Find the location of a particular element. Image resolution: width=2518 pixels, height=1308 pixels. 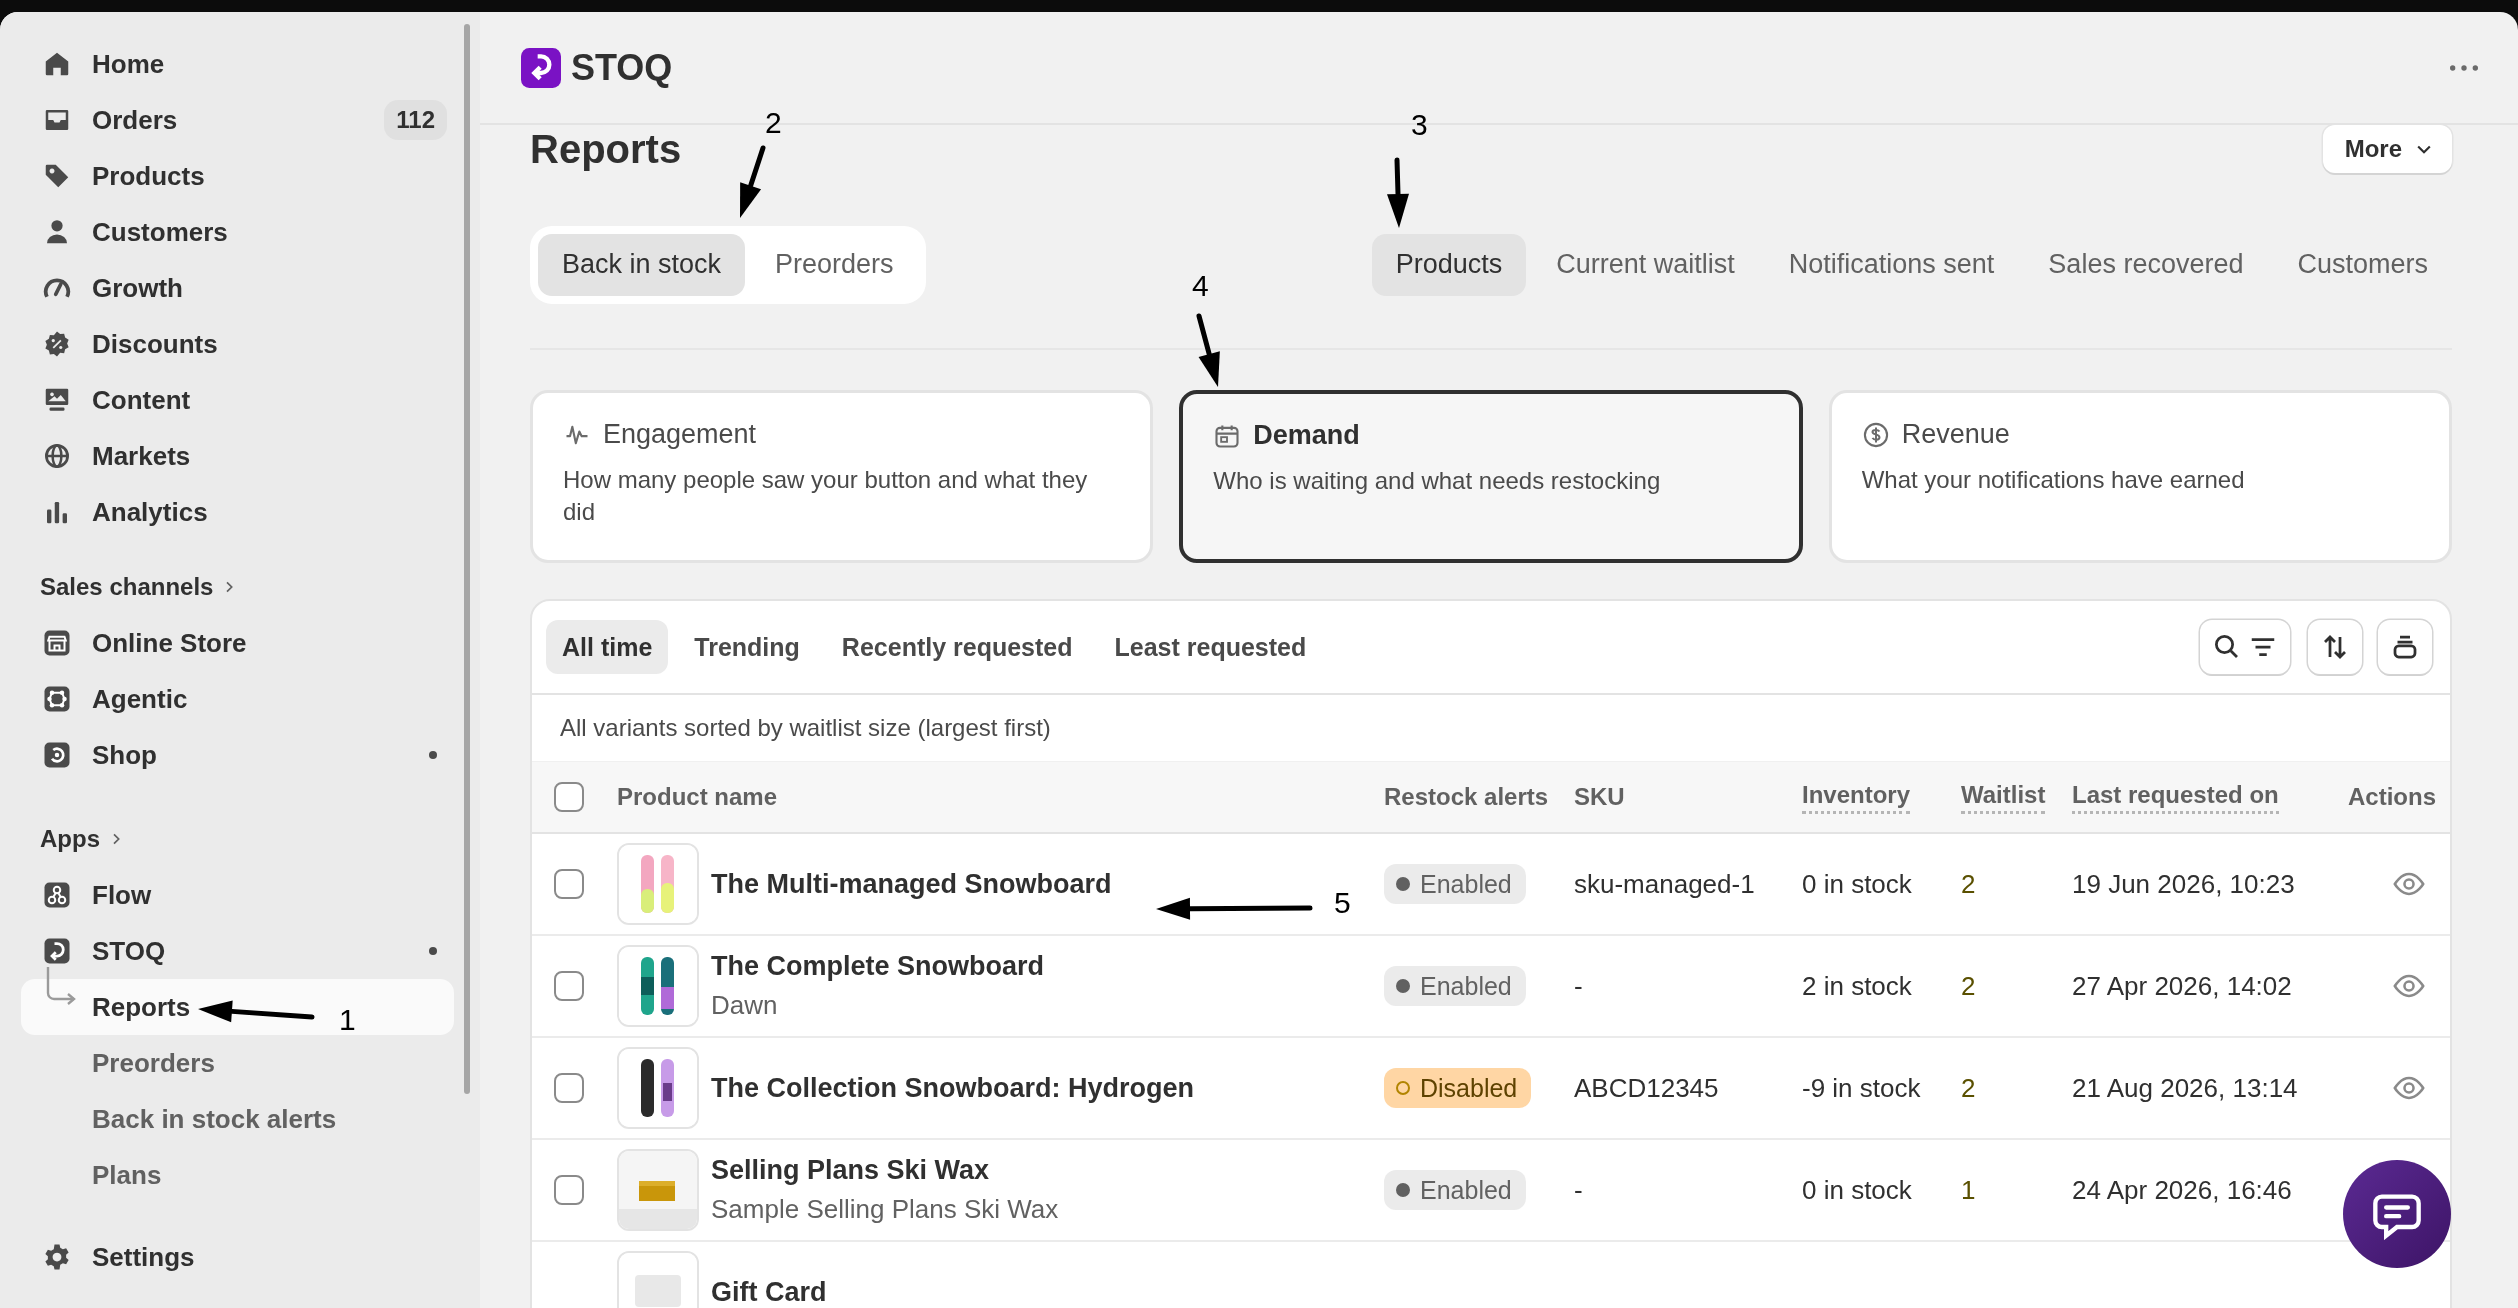

report-card: Demand Who is waiting and what needs restocking is located at coordinates (1491, 476).